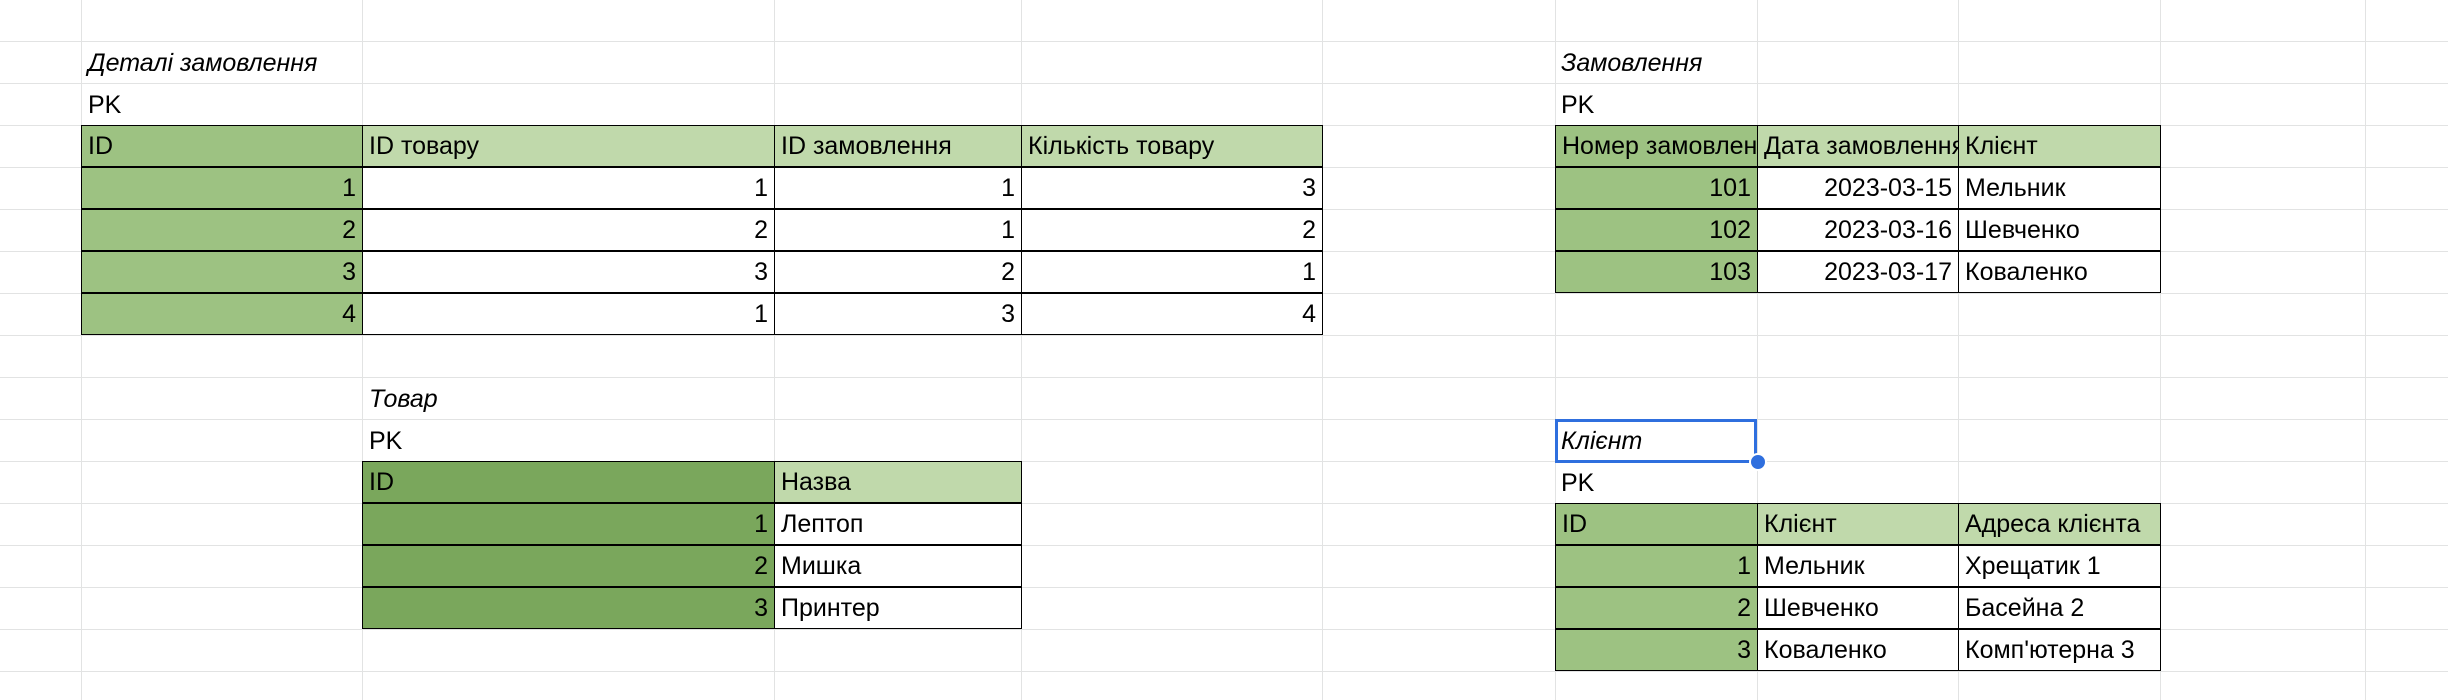 The height and width of the screenshot is (700, 2448). I want to click on product-cell: Лептоп, so click(898, 524).